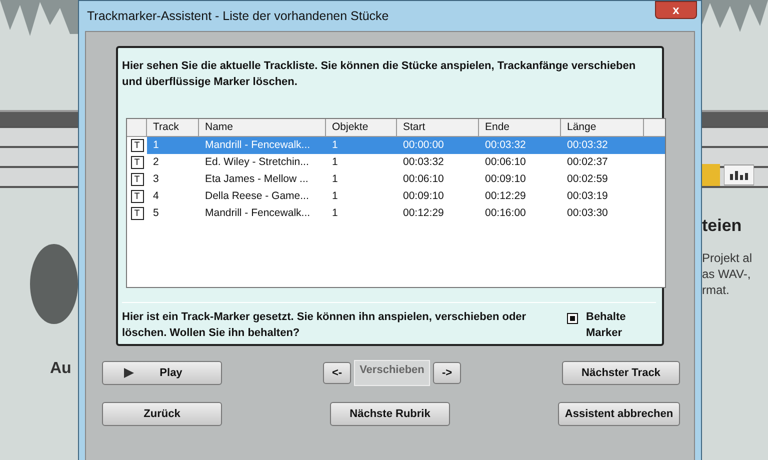  What do you see at coordinates (396, 145) in the screenshot?
I see `track-row: T 1 Mandrill - Fencewalk... 1 00:00:00 00:03:32 00:03:32` at bounding box center [396, 145].